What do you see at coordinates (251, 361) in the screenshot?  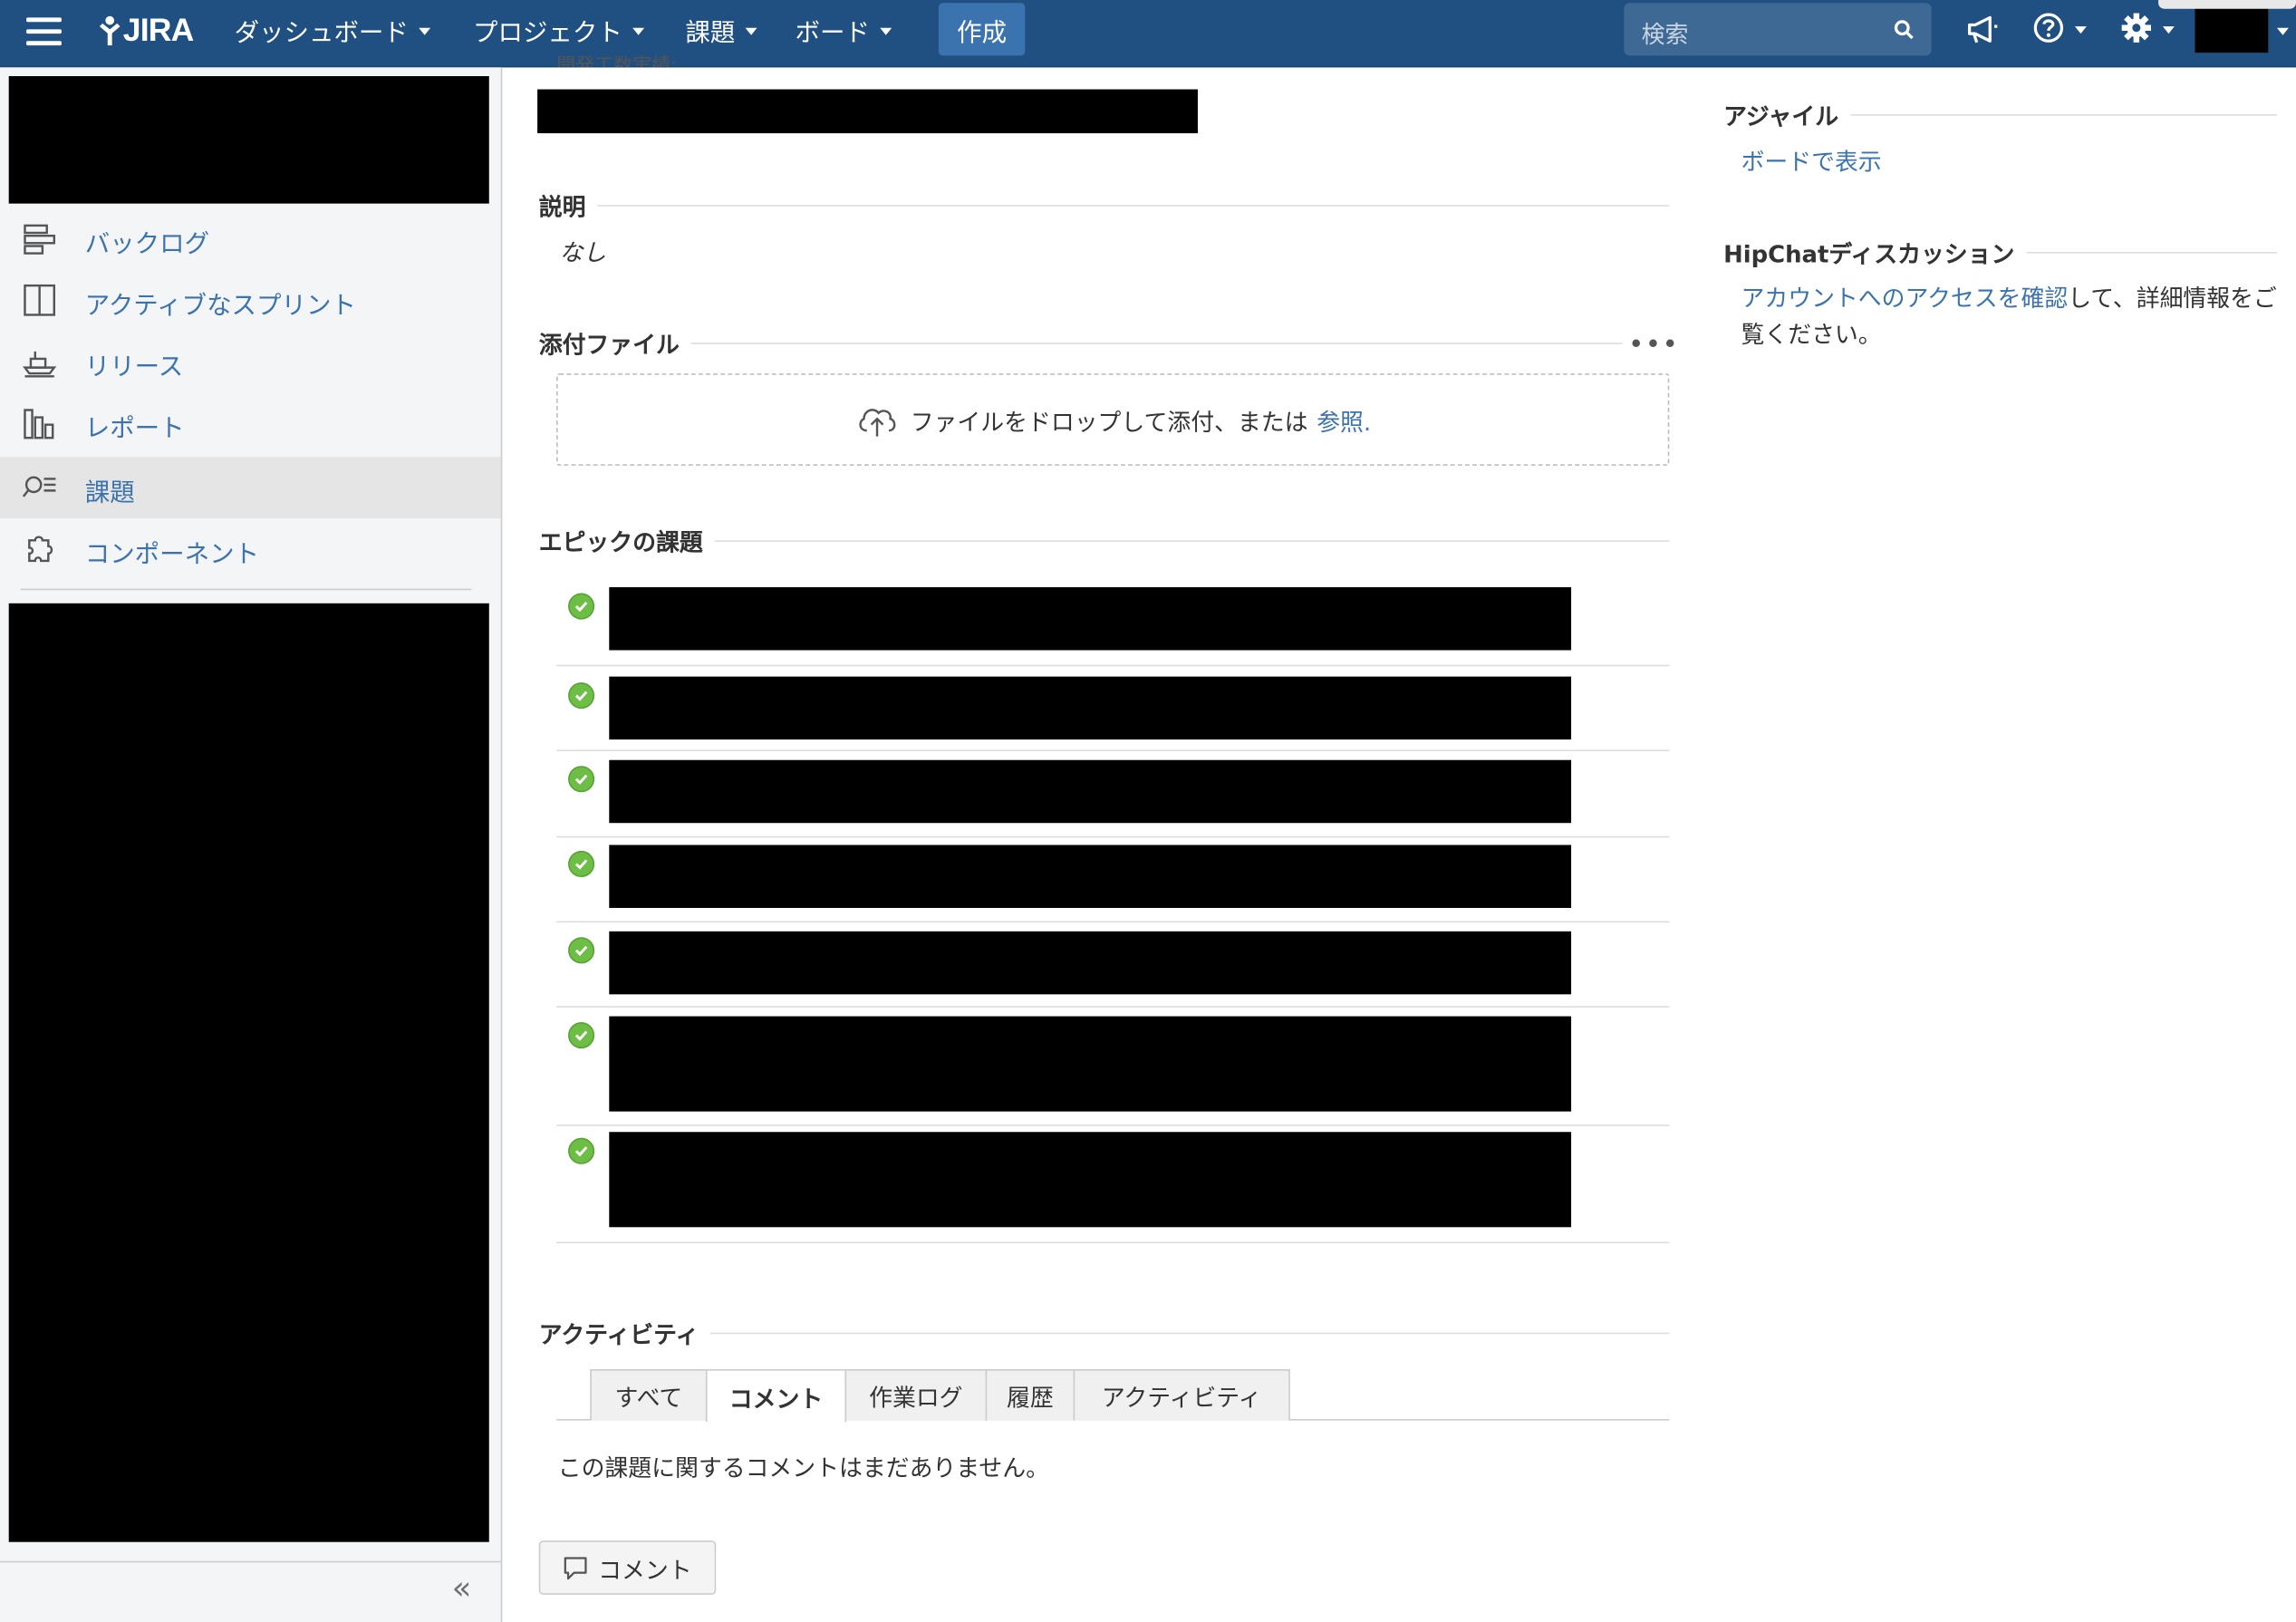 I see `sidebar-item-releases: リリース` at bounding box center [251, 361].